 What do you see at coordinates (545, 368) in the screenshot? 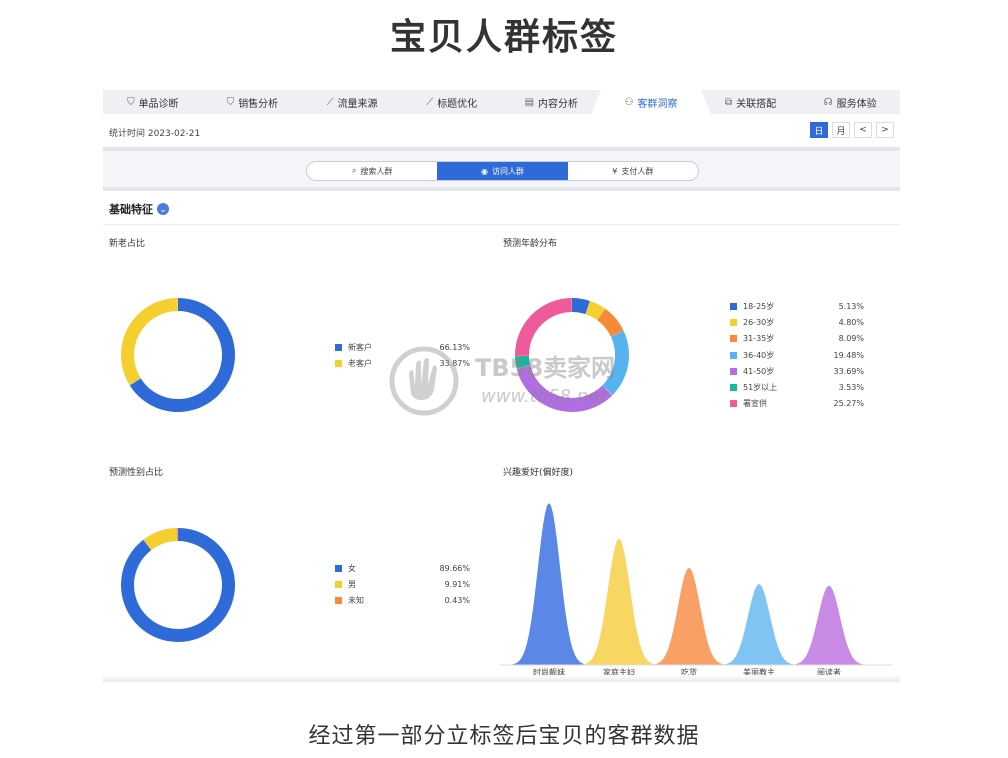
I see `watermark-line1: TB58卖家网` at bounding box center [545, 368].